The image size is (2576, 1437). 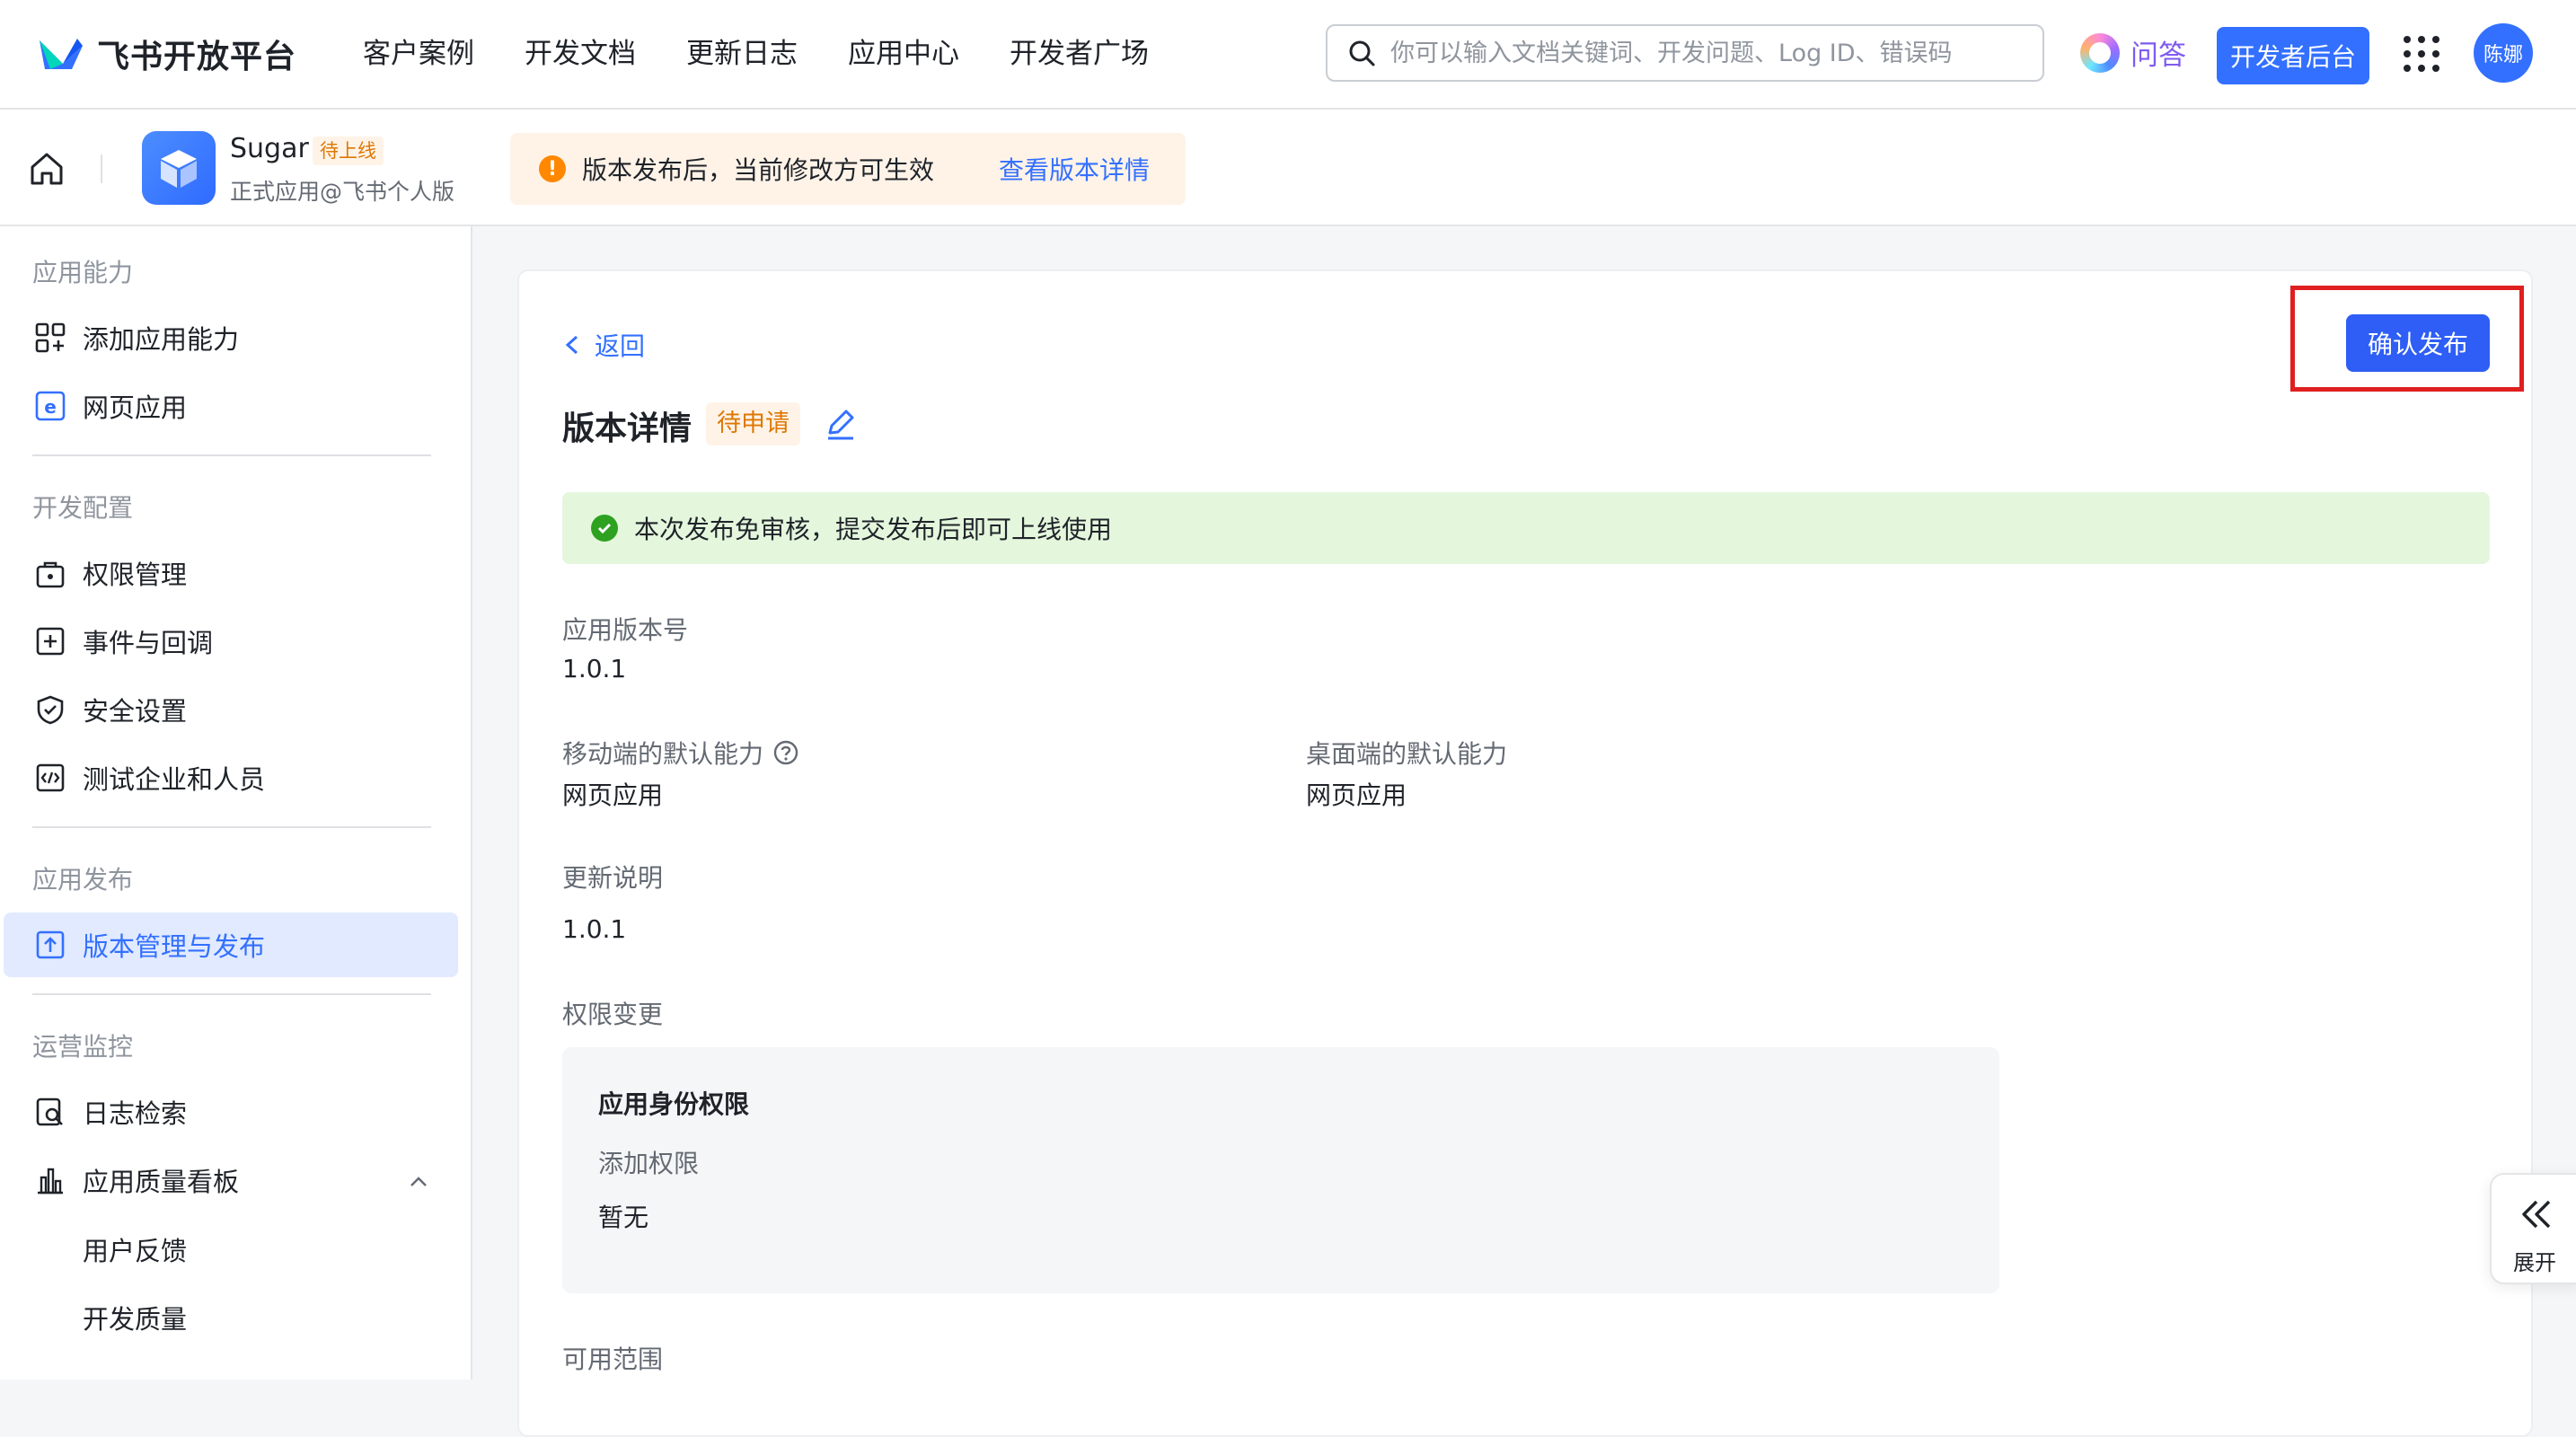 What do you see at coordinates (649, 1163) in the screenshot?
I see `add-permission-label: 添加权限` at bounding box center [649, 1163].